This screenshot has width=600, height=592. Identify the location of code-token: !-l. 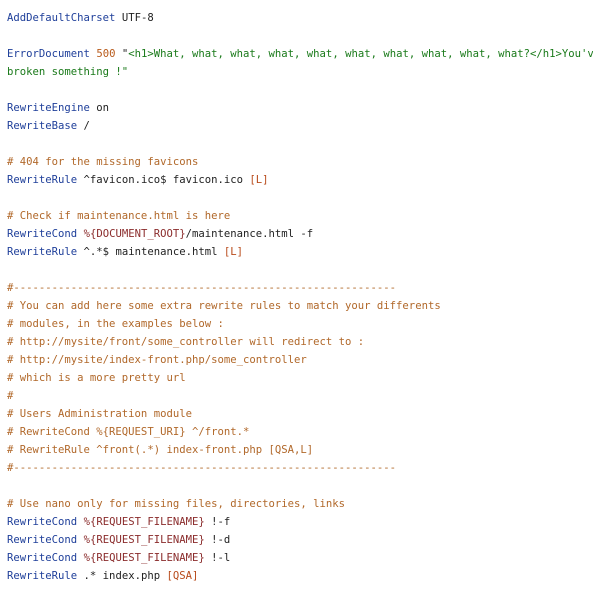
(217, 558).